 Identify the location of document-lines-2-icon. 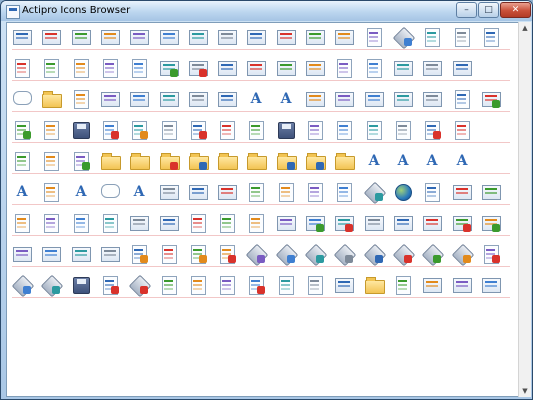
(110, 223).